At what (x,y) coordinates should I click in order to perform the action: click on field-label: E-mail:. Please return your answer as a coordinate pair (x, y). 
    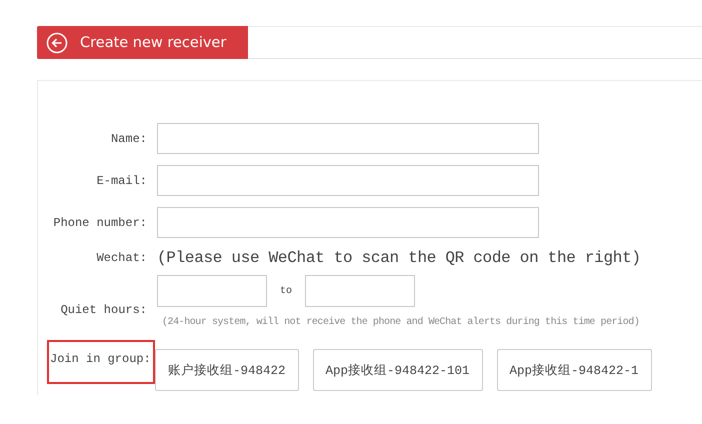
    Looking at the image, I should click on (121, 181).